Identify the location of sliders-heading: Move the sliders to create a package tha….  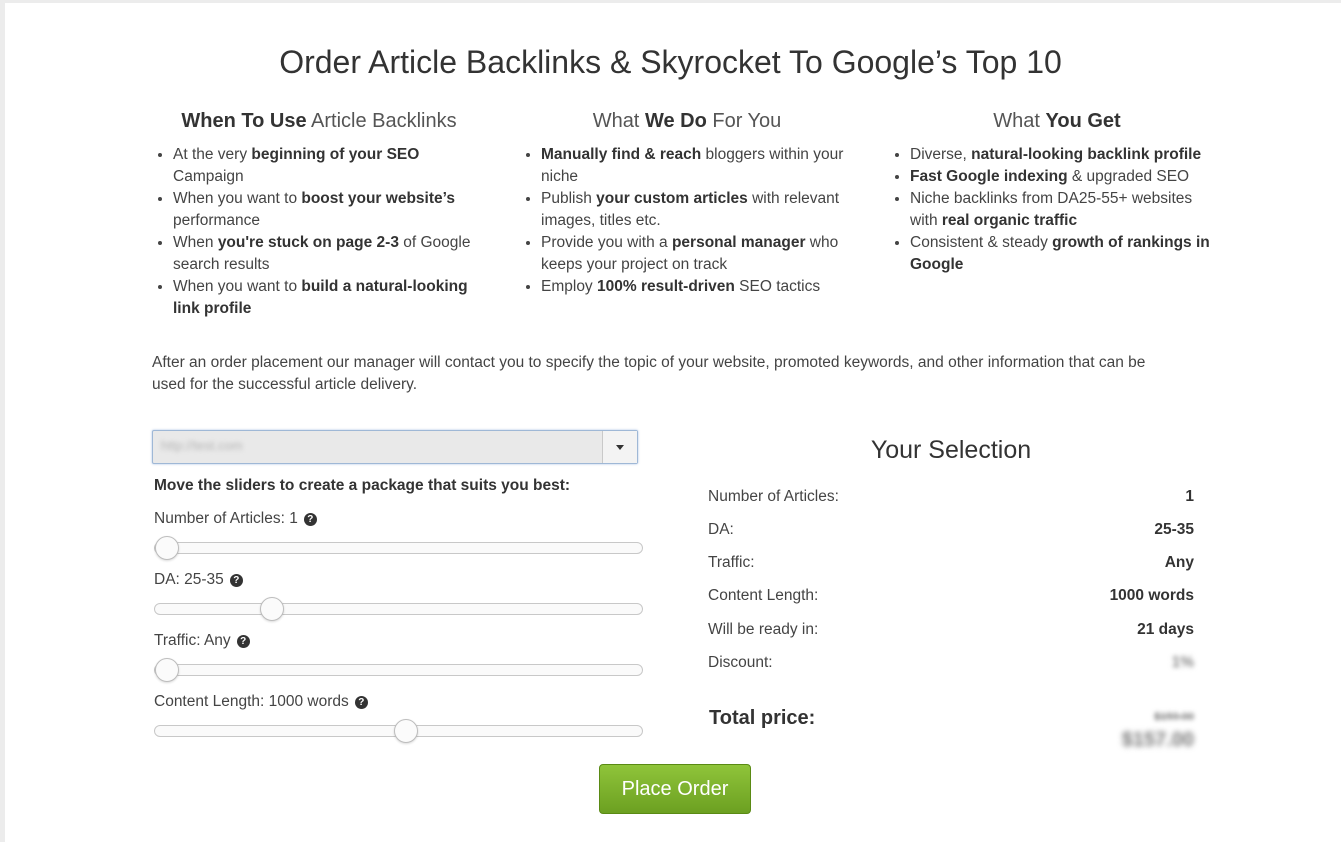
(362, 485).